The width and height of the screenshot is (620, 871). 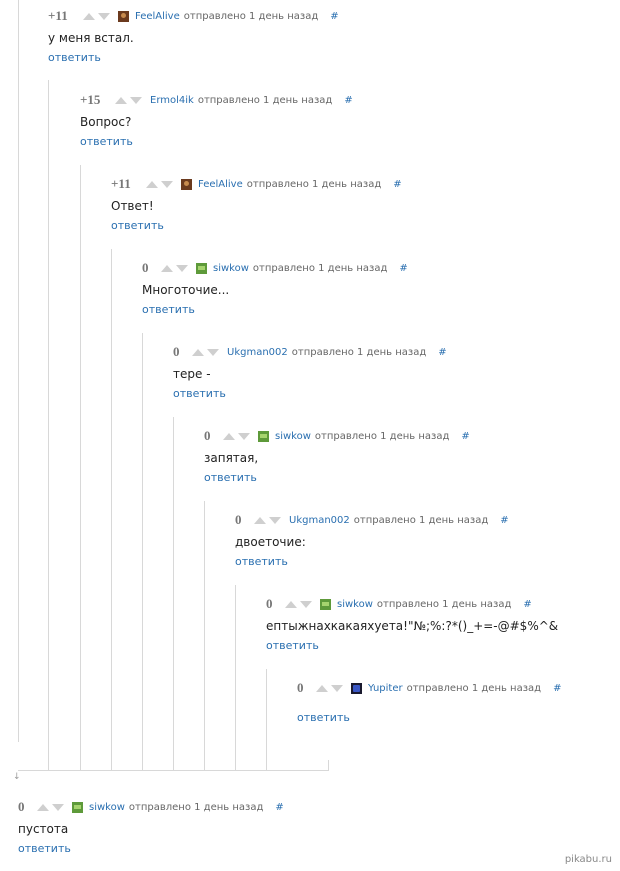 I want to click on thread-end-tick, so click(x=328, y=765).